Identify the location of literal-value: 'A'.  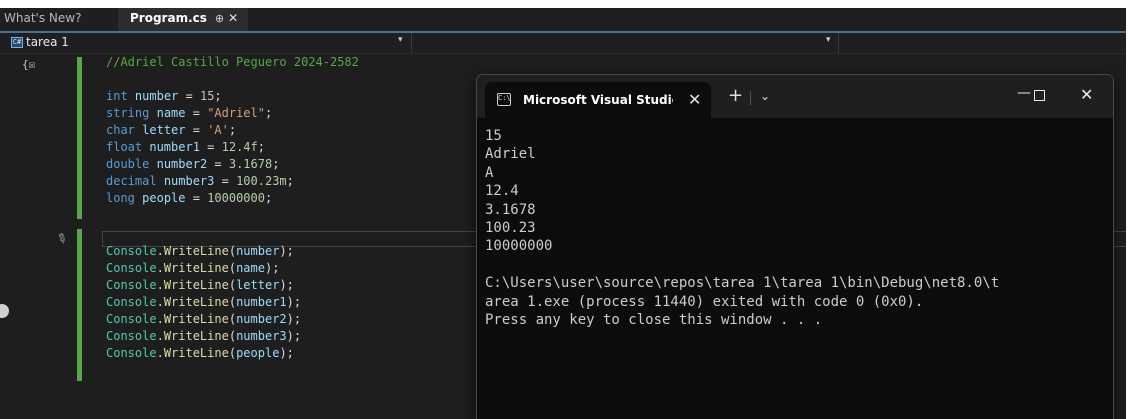
(218, 130).